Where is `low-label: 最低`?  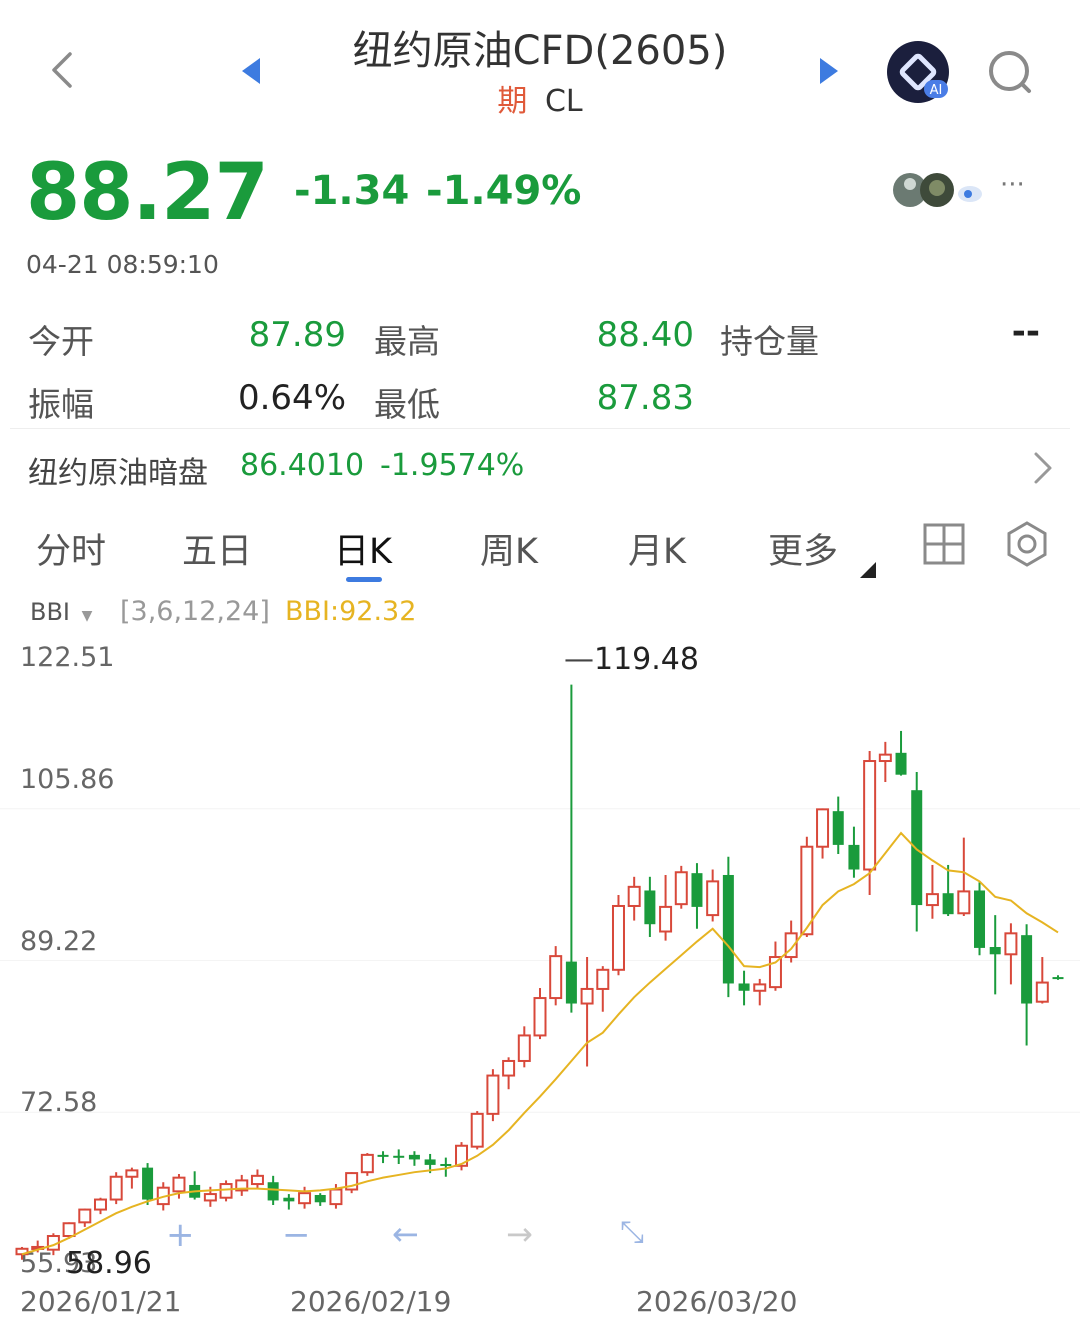 low-label: 最低 is located at coordinates (407, 404).